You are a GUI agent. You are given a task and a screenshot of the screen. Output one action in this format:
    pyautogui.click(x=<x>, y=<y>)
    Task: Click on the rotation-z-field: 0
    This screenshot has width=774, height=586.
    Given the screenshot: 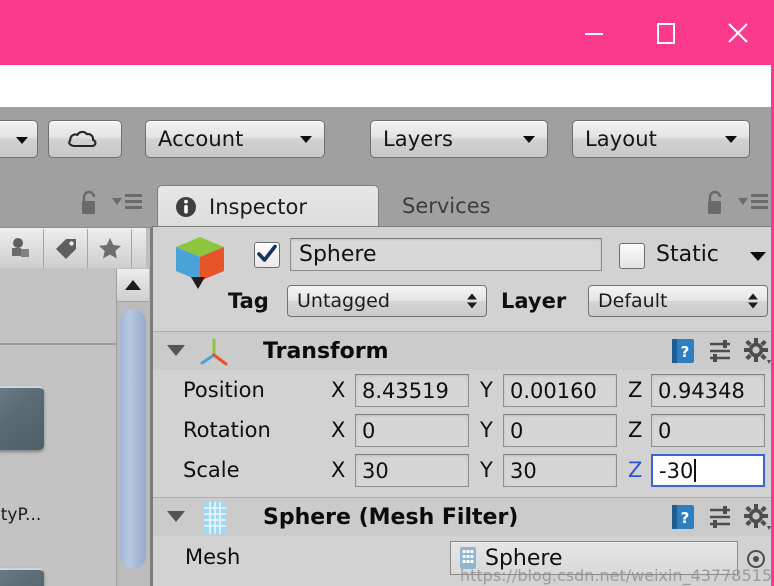 What is the action you would take?
    pyautogui.click(x=708, y=430)
    